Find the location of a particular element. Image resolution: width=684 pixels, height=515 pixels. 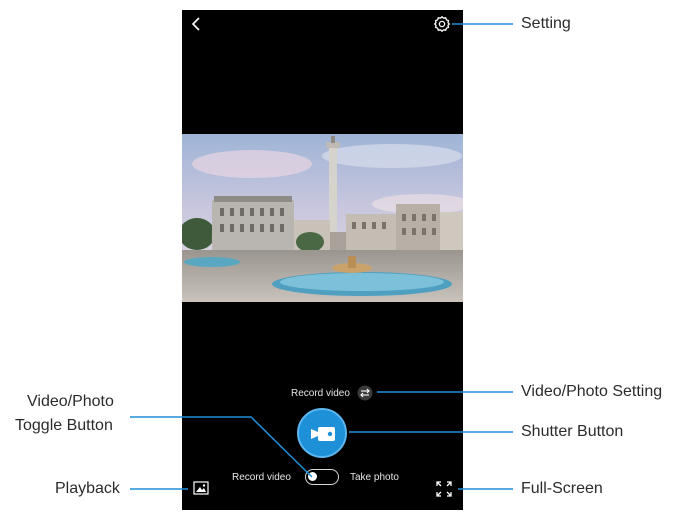

chevron-left-icon is located at coordinates (197, 24).